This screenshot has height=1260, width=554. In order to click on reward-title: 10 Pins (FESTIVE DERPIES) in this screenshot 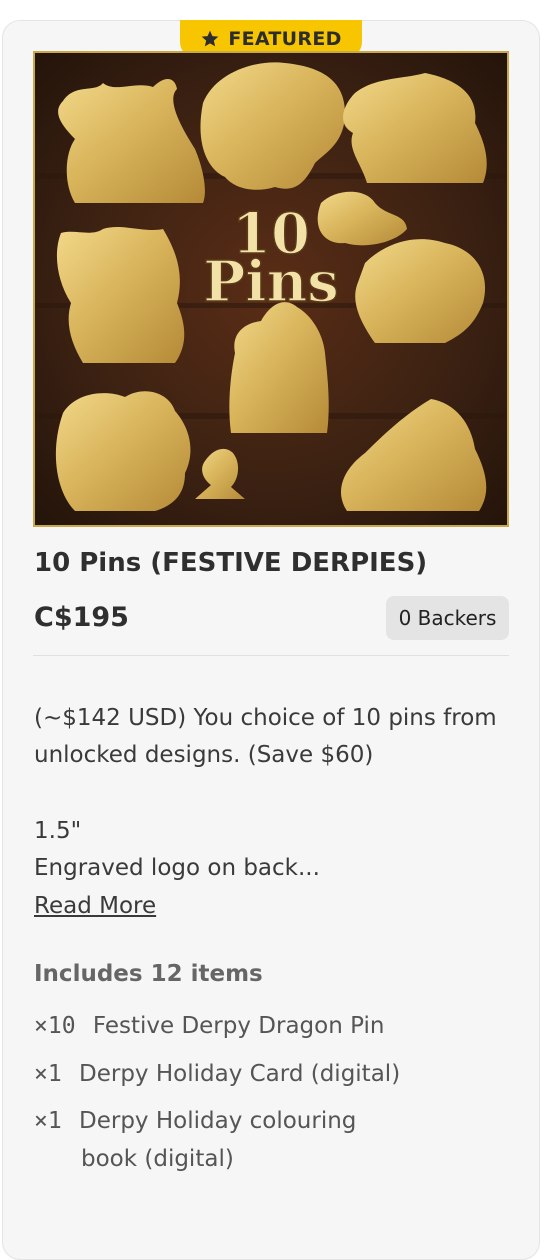, I will do `click(231, 563)`.